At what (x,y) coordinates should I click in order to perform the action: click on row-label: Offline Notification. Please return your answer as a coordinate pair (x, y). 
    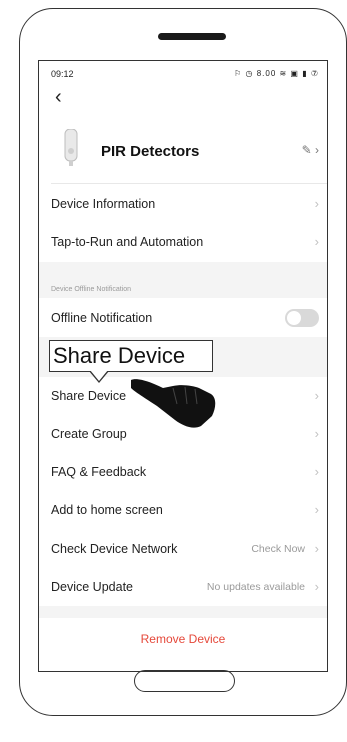
    Looking at the image, I should click on (102, 318).